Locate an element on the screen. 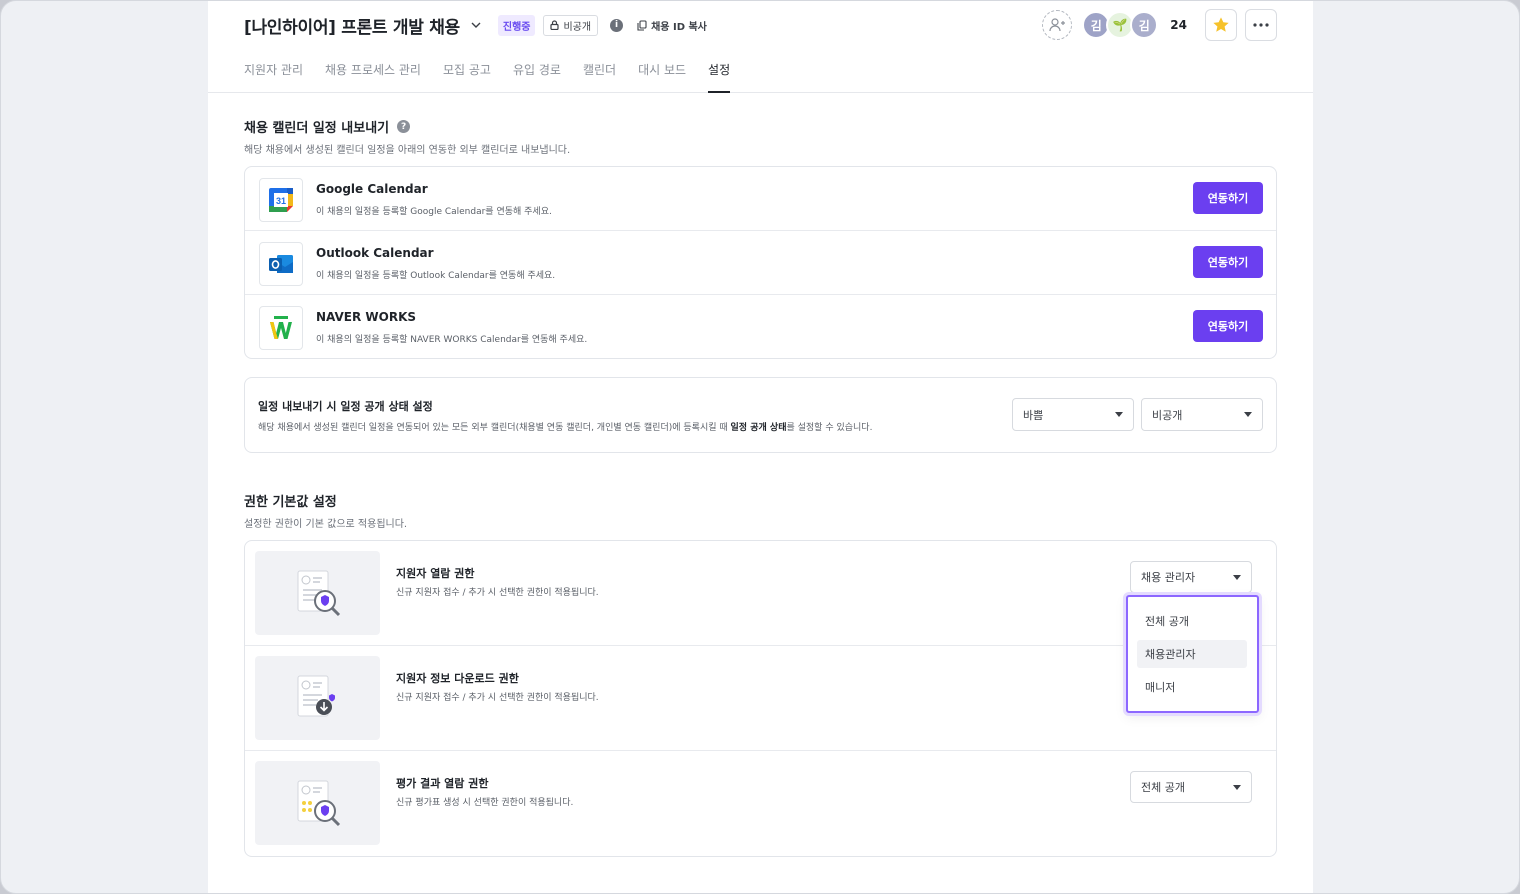 The height and width of the screenshot is (894, 1520). outlook-icon is located at coordinates (281, 264).